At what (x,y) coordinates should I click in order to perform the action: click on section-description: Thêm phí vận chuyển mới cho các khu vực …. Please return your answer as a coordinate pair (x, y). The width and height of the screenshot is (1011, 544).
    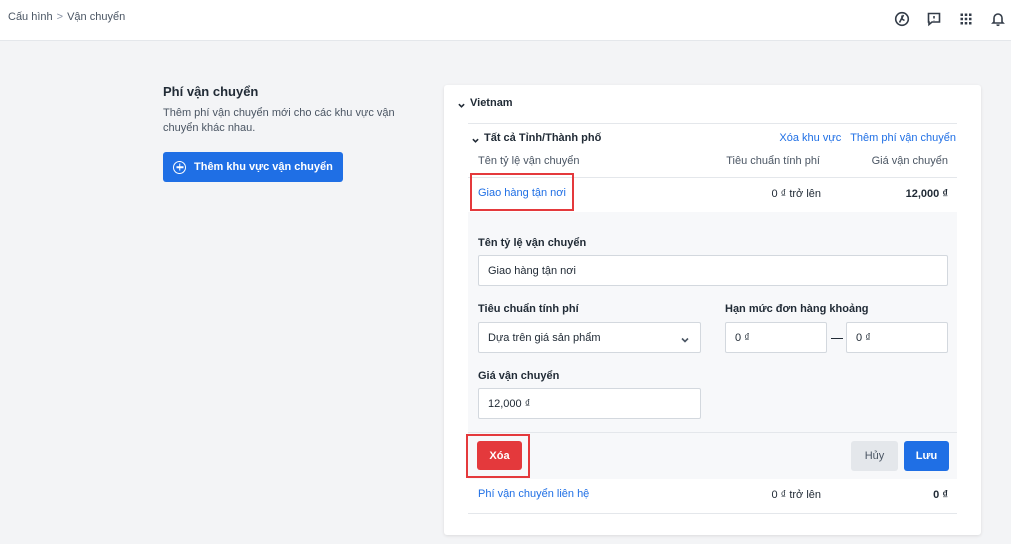
    Looking at the image, I should click on (279, 120).